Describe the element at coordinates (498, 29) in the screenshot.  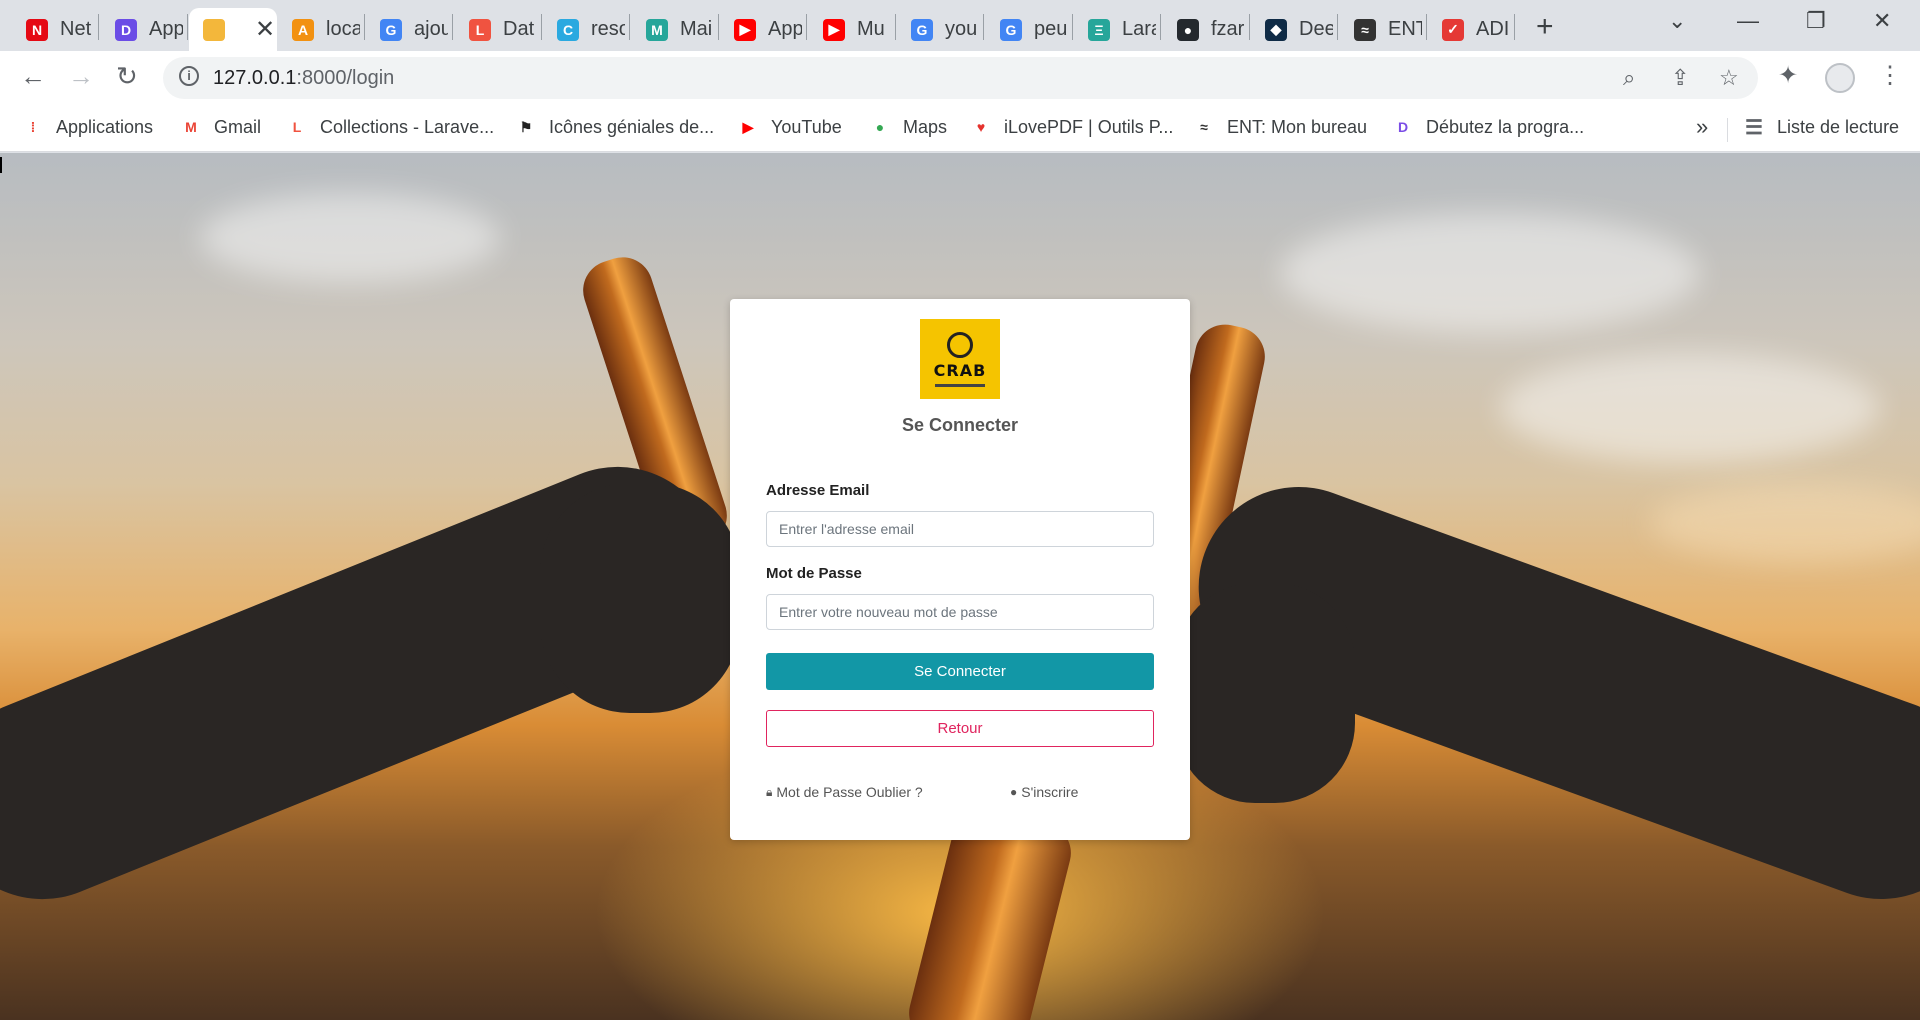
I see `tab: L Dat` at that location.